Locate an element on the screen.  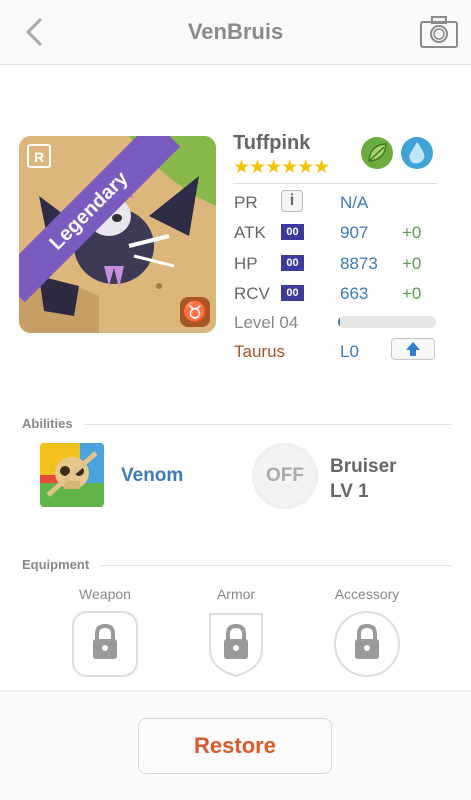
venom-skull-icon is located at coordinates (72, 475).